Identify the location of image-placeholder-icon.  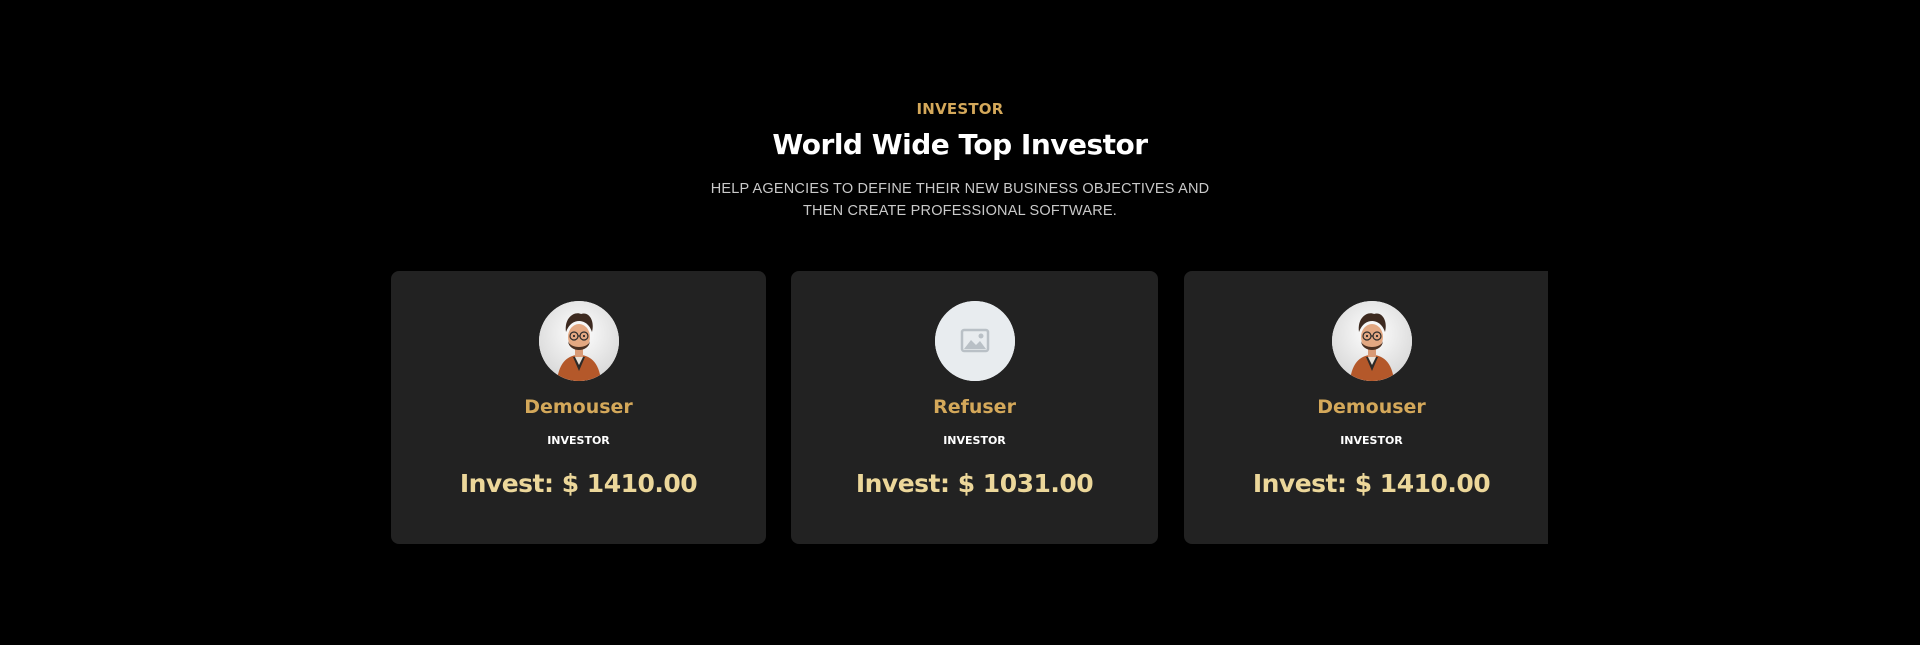
(974, 341).